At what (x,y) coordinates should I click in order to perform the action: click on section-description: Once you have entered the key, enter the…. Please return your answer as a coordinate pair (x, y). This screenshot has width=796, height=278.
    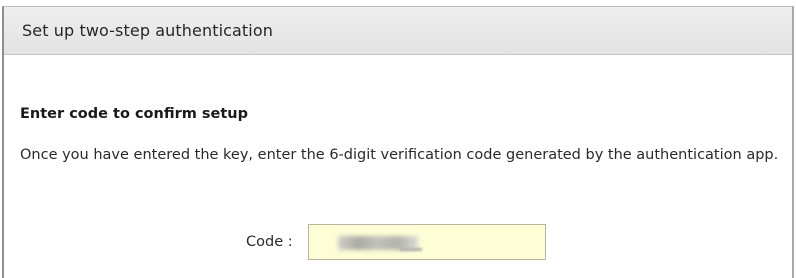
    Looking at the image, I should click on (399, 155).